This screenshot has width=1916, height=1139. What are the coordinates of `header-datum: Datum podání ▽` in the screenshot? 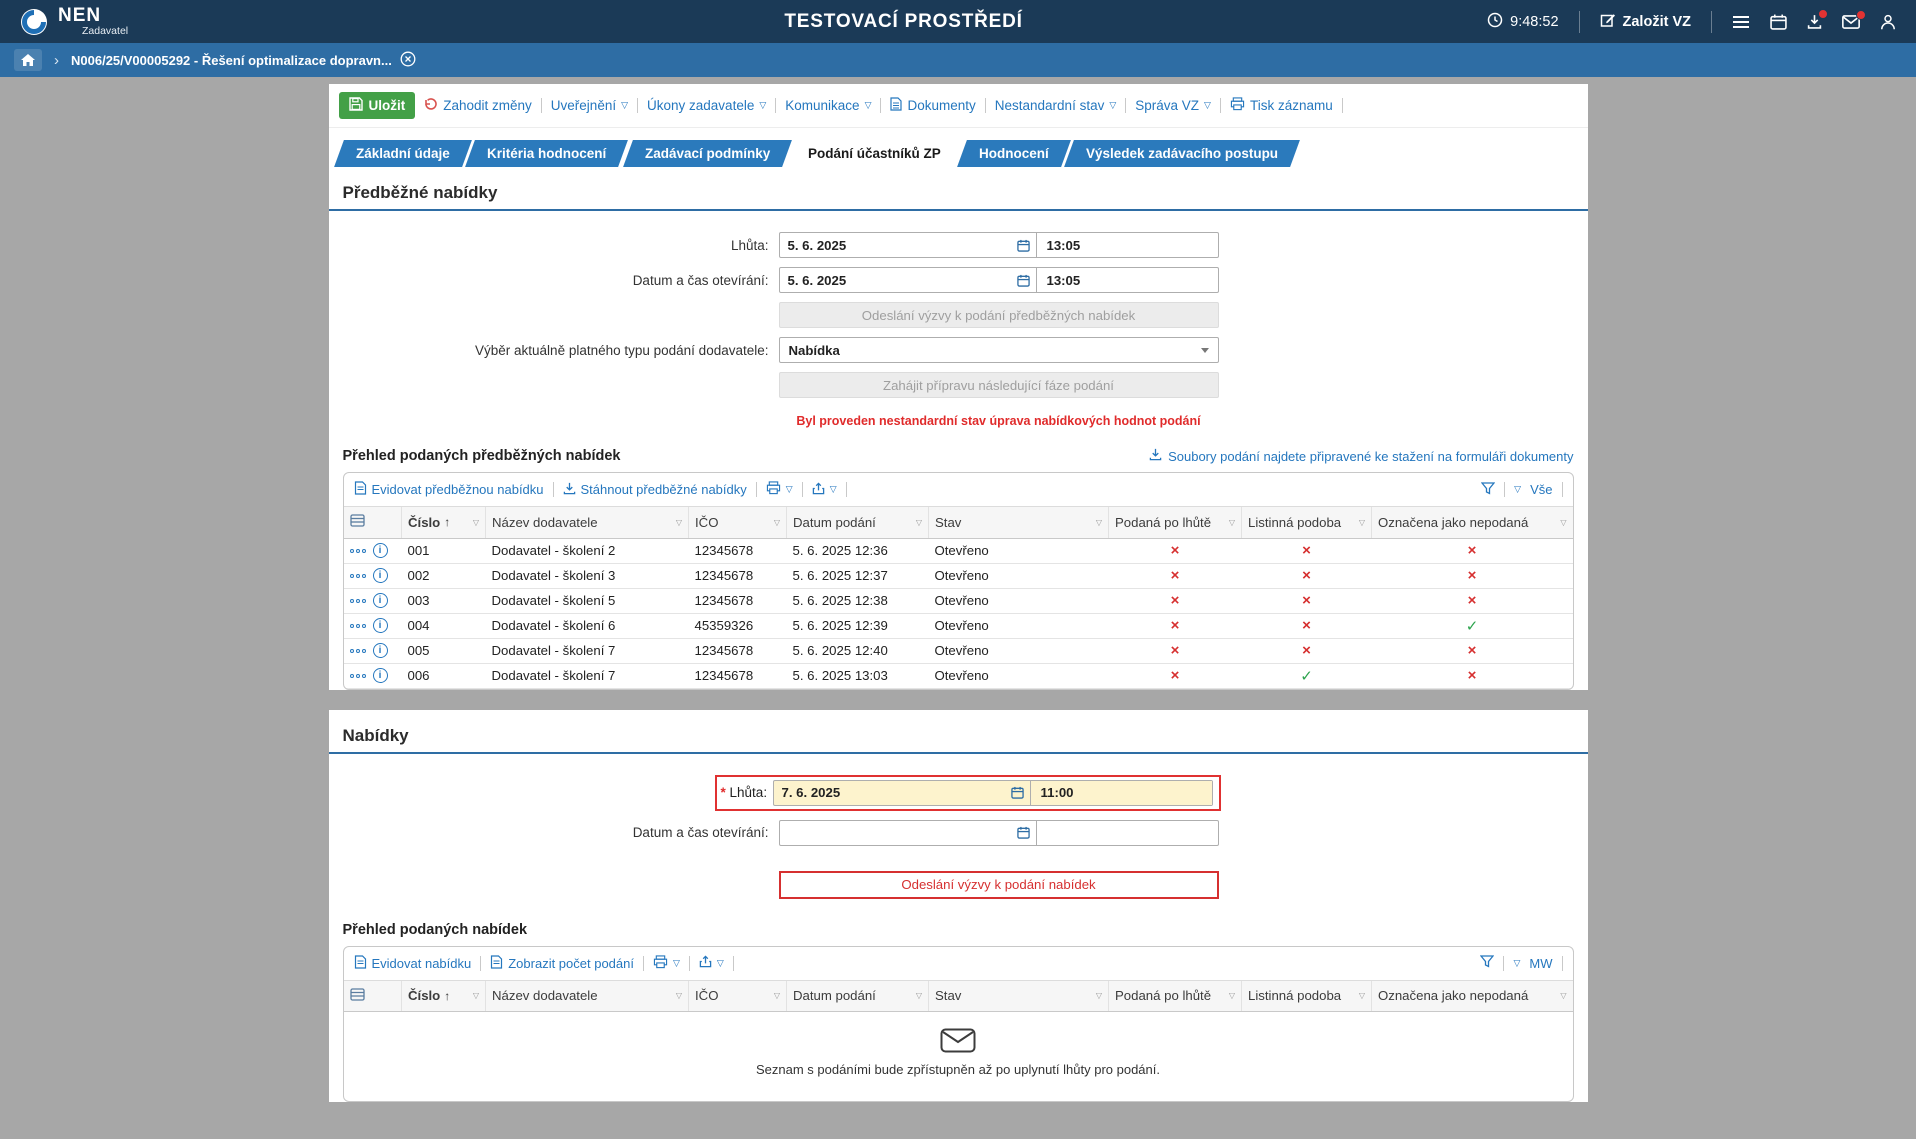 It's located at (857, 996).